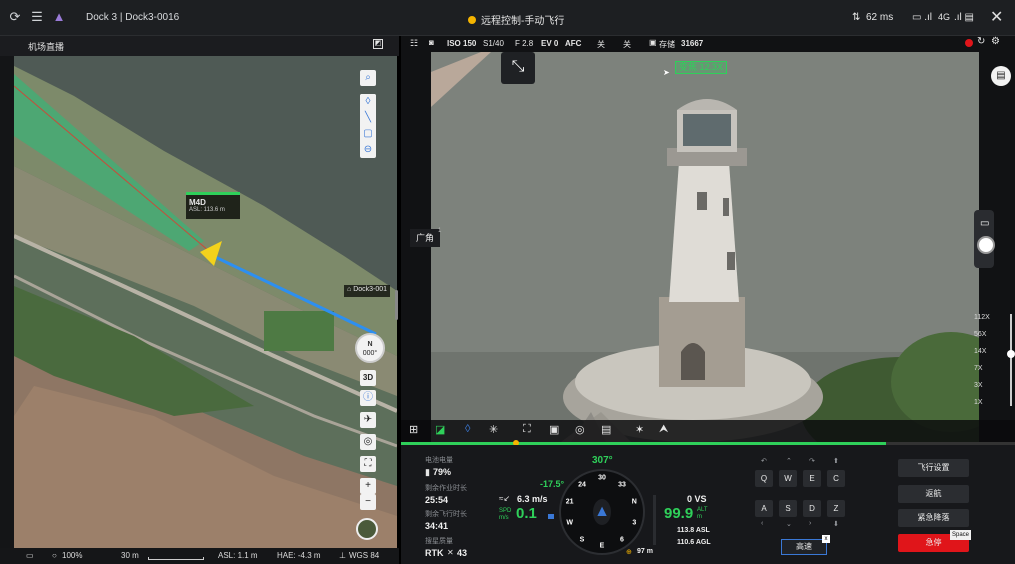 The height and width of the screenshot is (564, 1015). What do you see at coordinates (944, 17) in the screenshot?
I see `network-type: 4G` at bounding box center [944, 17].